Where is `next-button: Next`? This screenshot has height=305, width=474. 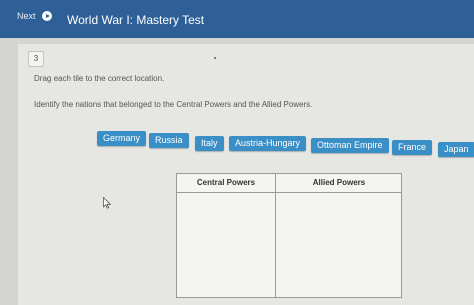
next-button: Next is located at coordinates (34, 16).